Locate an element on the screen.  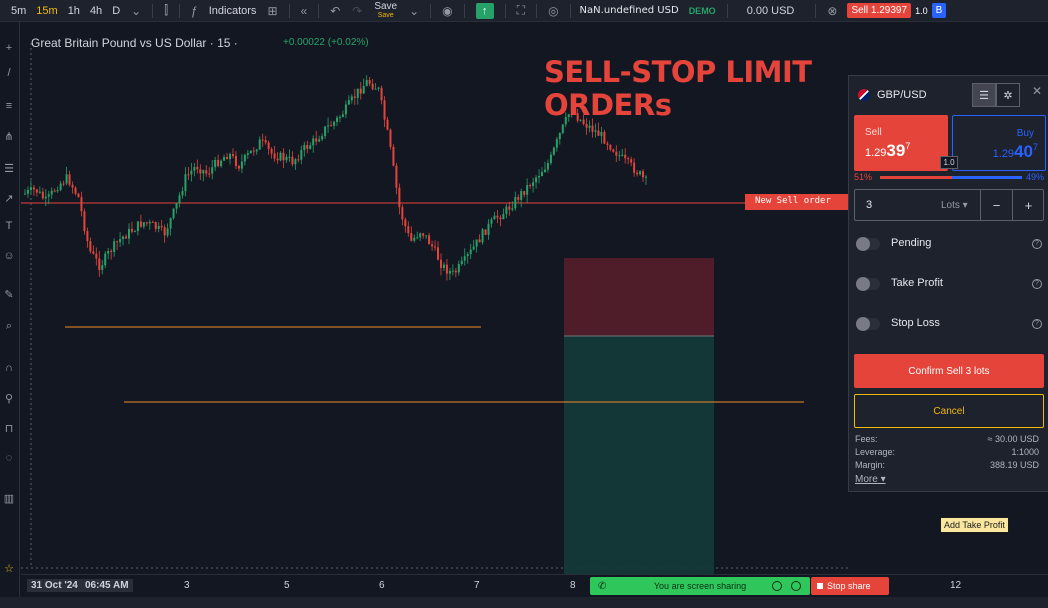
toolbar-divider is located at coordinates (319, 10).